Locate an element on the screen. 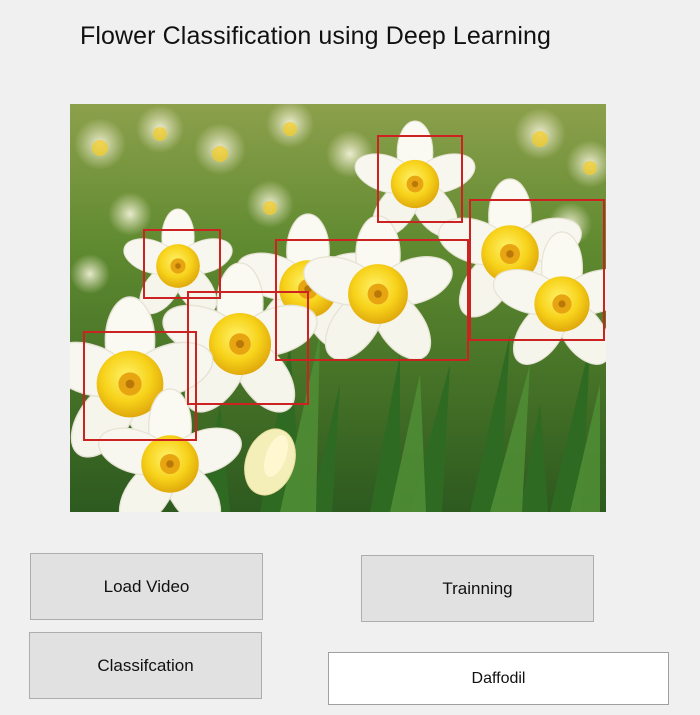 Image resolution: width=700 pixels, height=715 pixels. classification-result-field: Daffodil is located at coordinates (498, 678).